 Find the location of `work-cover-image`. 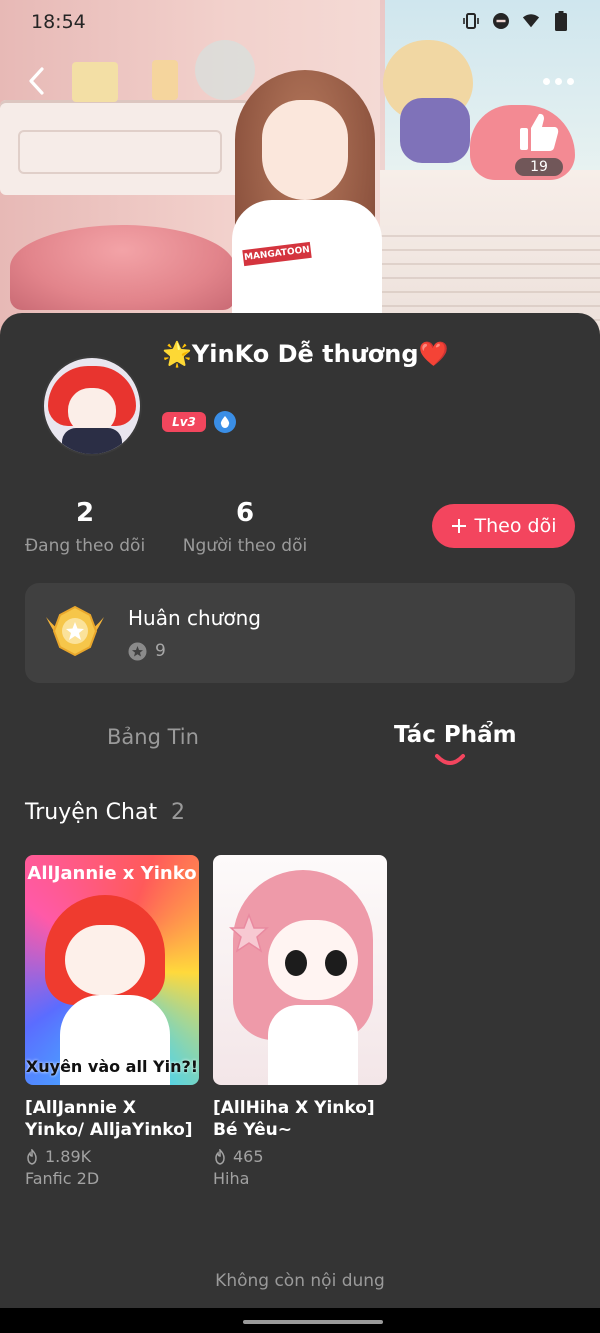

work-cover-image is located at coordinates (300, 970).